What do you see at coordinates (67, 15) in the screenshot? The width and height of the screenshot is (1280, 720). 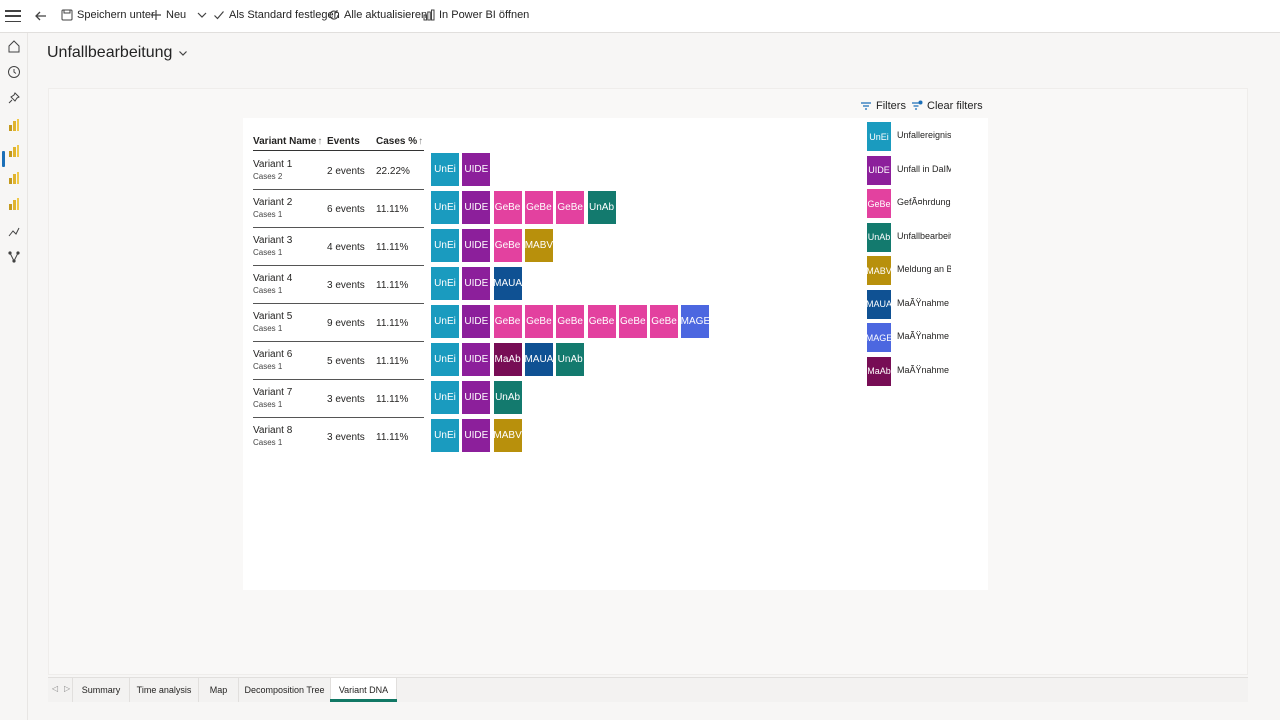 I see `save-icon` at bounding box center [67, 15].